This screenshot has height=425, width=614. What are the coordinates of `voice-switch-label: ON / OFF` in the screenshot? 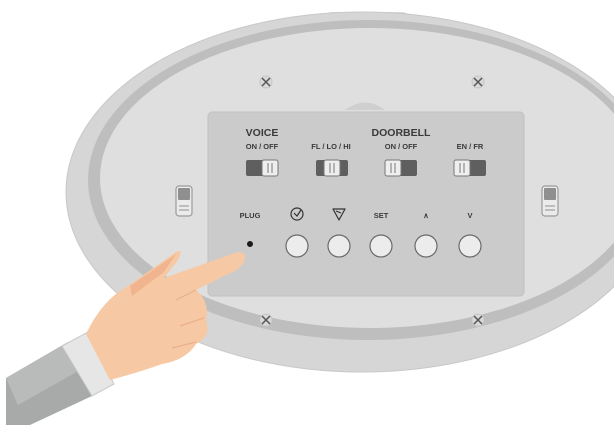 It's located at (262, 146).